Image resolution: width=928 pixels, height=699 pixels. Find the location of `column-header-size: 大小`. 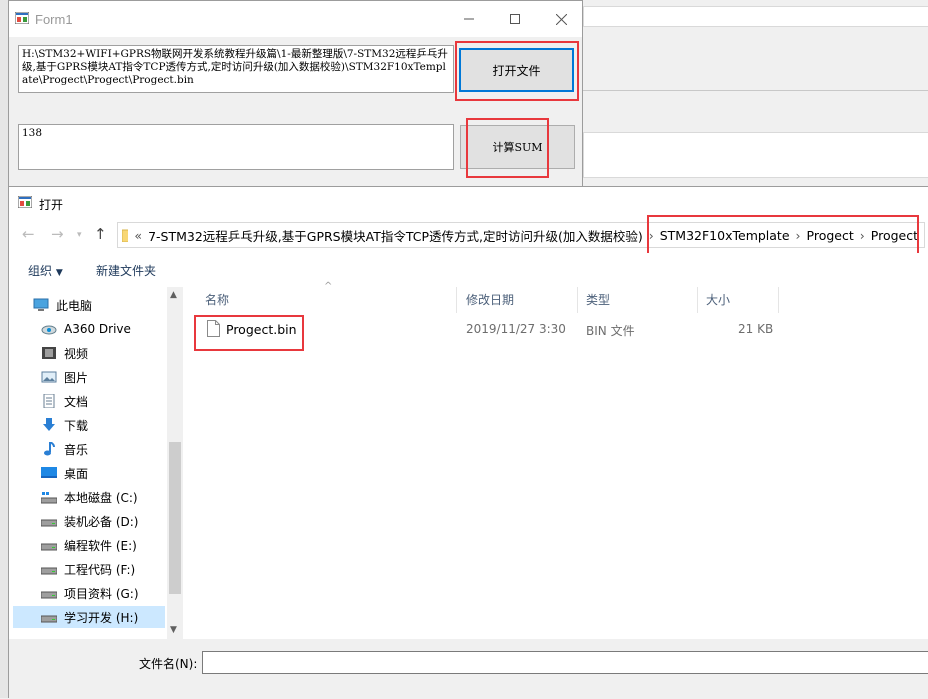

column-header-size: 大小 is located at coordinates (718, 299).